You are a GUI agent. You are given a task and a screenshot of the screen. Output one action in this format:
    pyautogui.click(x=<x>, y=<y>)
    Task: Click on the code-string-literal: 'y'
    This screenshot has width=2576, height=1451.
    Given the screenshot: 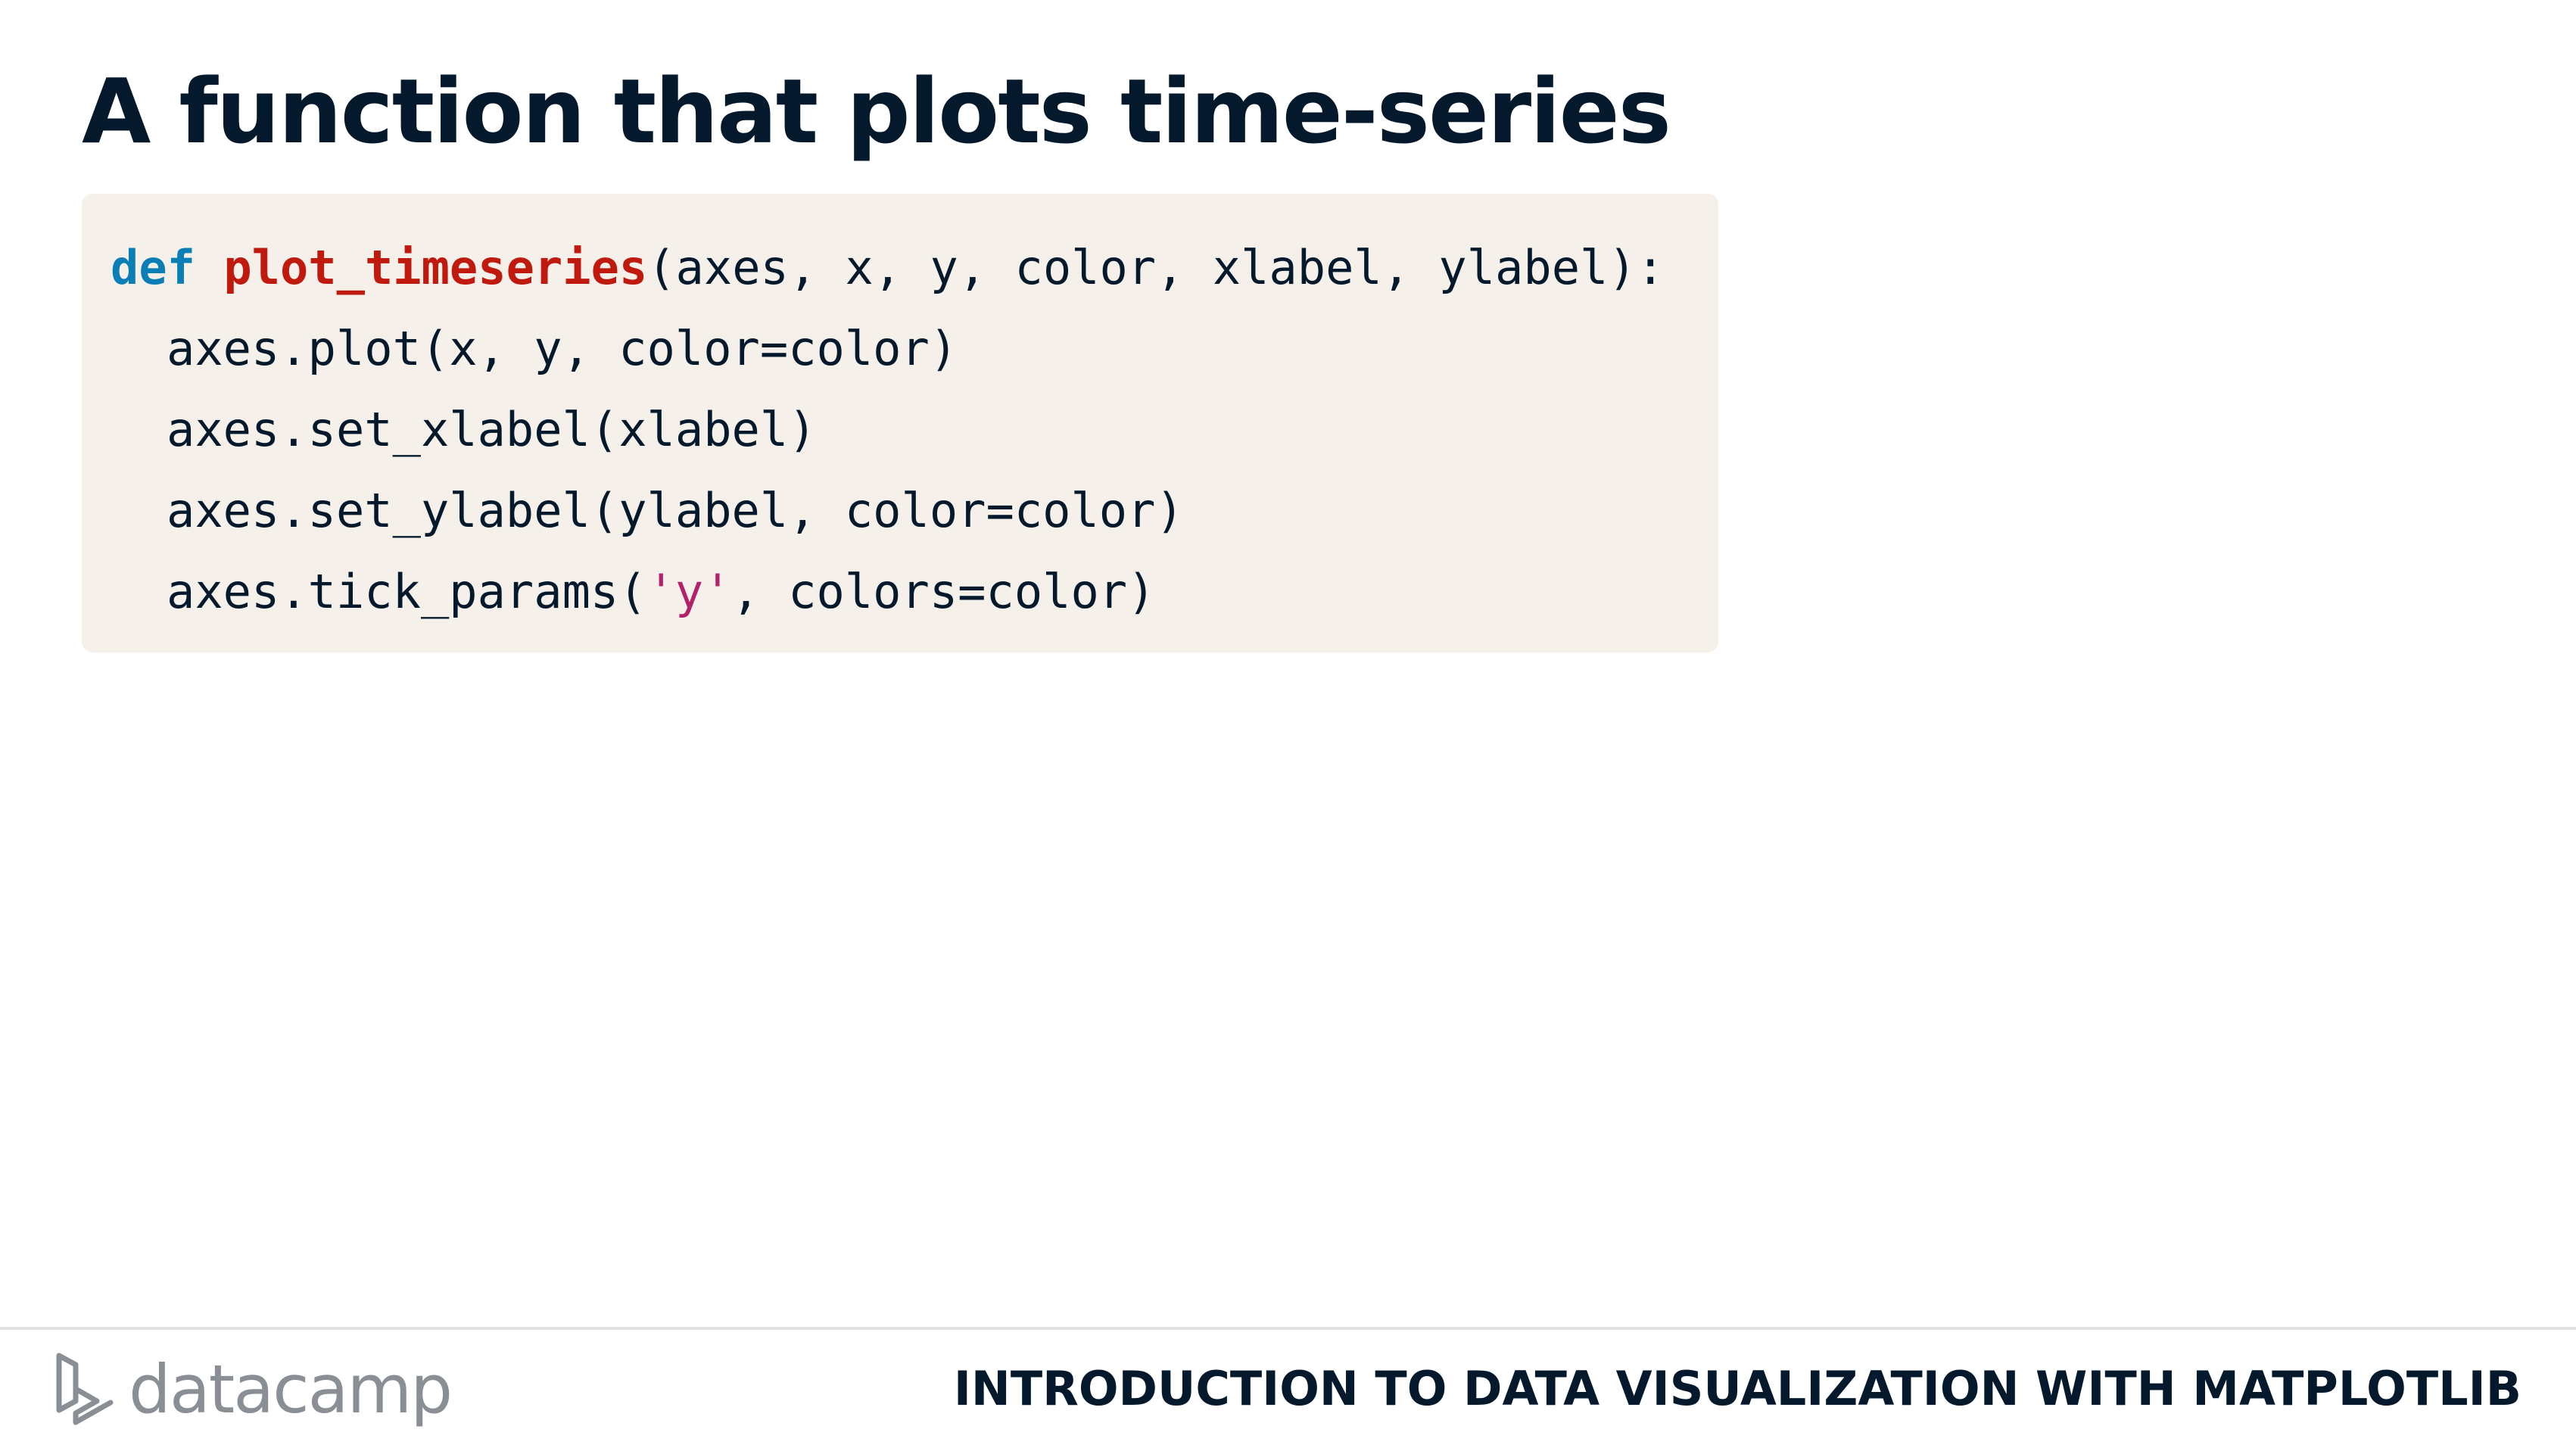 What is the action you would take?
    pyautogui.click(x=689, y=591)
    